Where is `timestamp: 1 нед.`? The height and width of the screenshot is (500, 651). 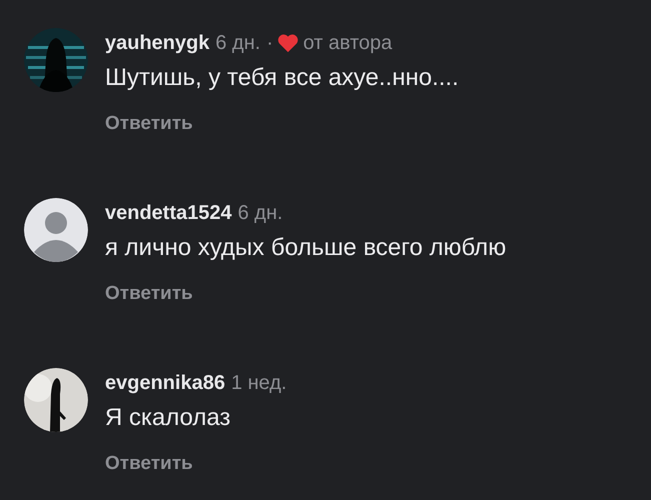 timestamp: 1 нед. is located at coordinates (259, 383).